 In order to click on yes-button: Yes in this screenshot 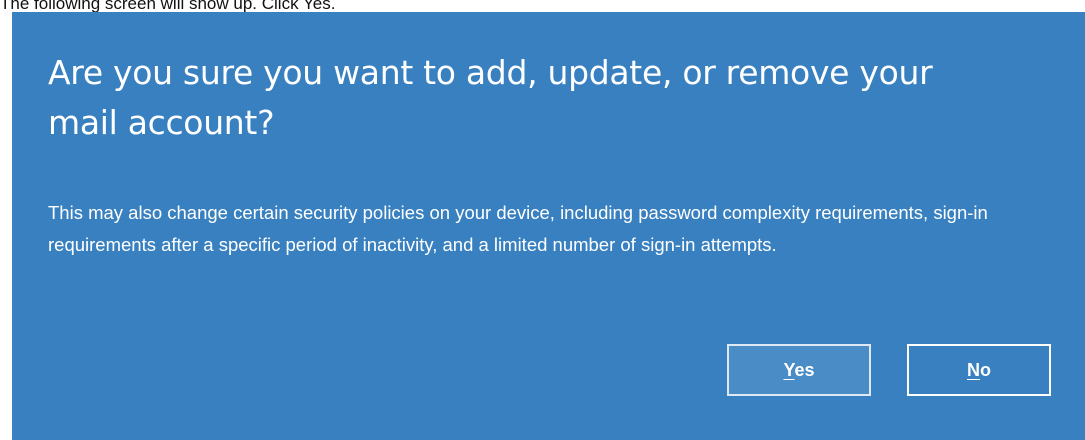, I will do `click(799, 370)`.